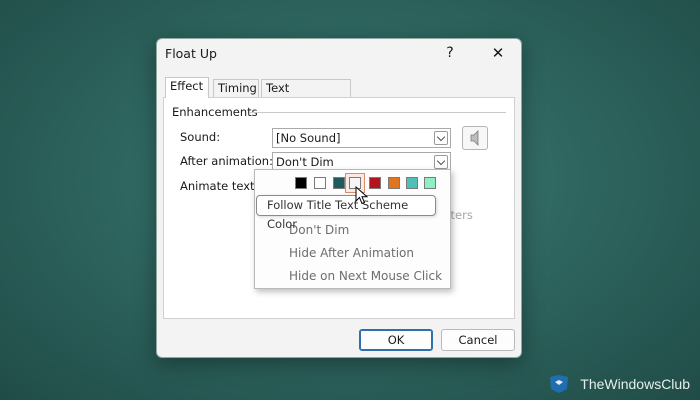  Describe the element at coordinates (478, 340) in the screenshot. I see `cancel-button: Cancel` at that location.